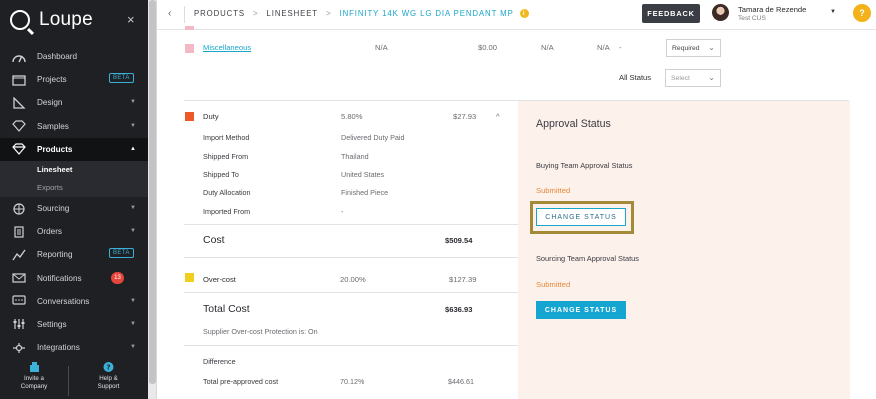 This screenshot has width=876, height=399. What do you see at coordinates (52, 80) in the screenshot?
I see `sidebar-item-label: Projects` at bounding box center [52, 80].